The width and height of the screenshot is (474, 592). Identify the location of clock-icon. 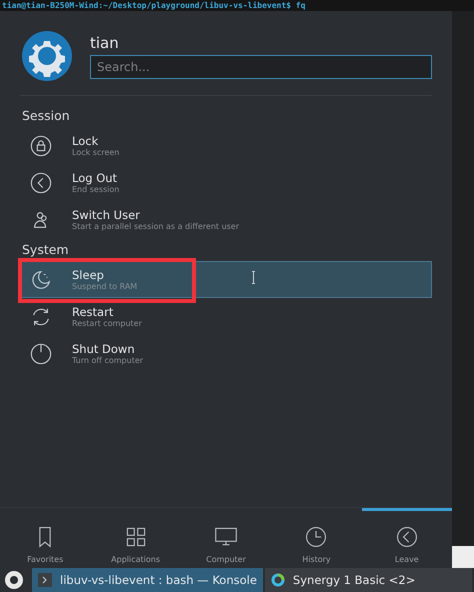
(316, 537).